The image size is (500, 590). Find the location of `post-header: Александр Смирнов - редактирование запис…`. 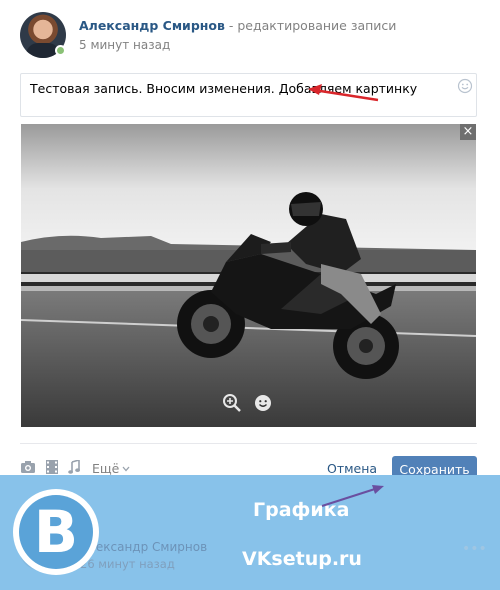

post-header: Александр Смирнов - редактирование запис… is located at coordinates (255, 35).